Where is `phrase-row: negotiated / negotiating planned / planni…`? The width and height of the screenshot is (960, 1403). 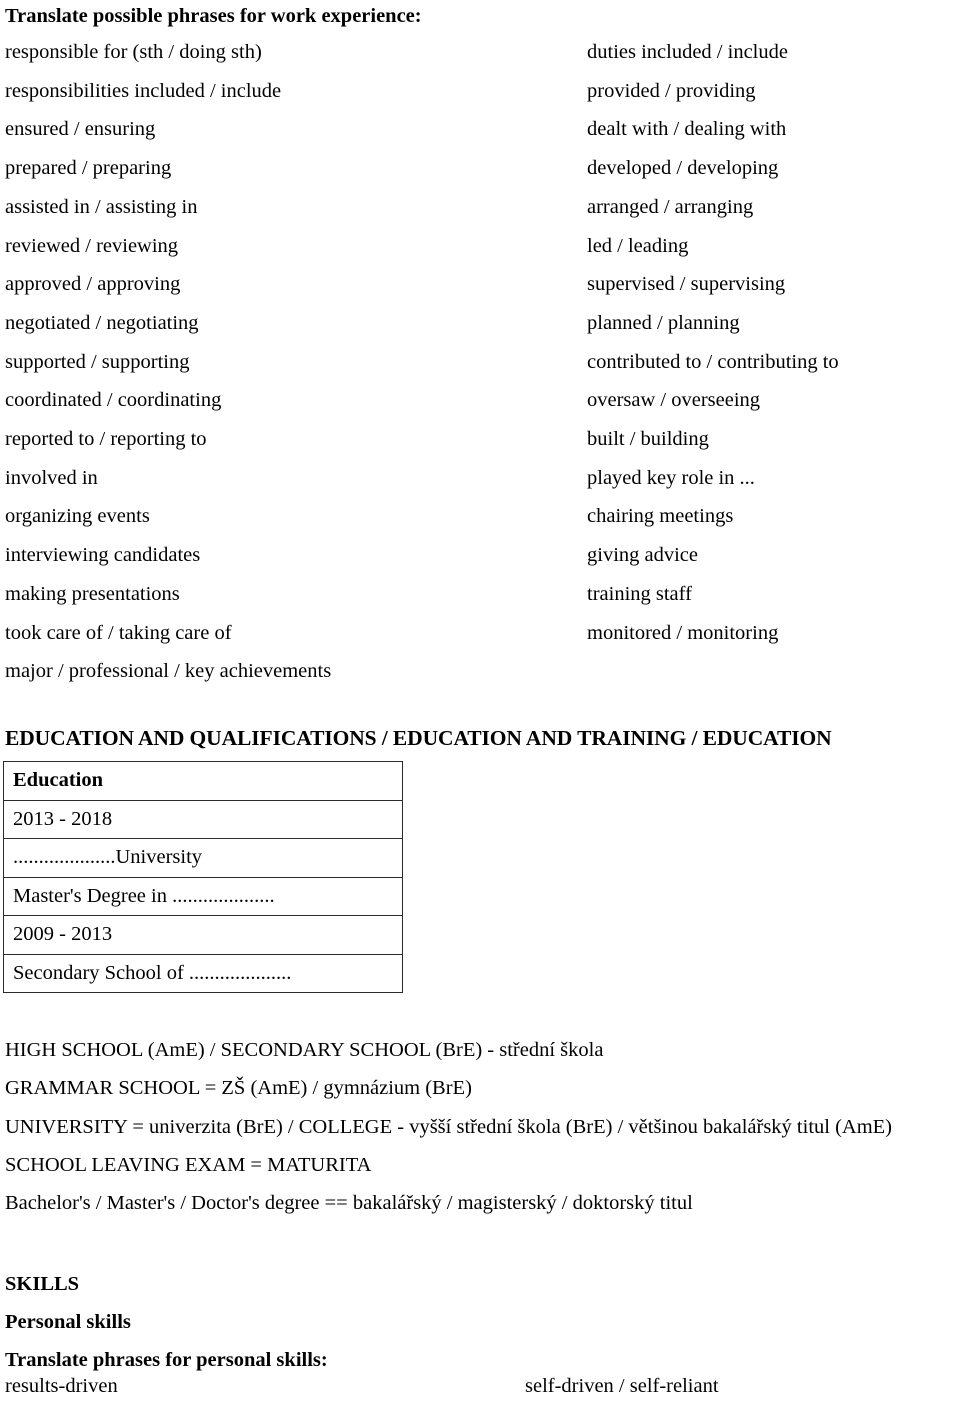 phrase-row: negotiated / negotiating planned / planni… is located at coordinates (480, 323).